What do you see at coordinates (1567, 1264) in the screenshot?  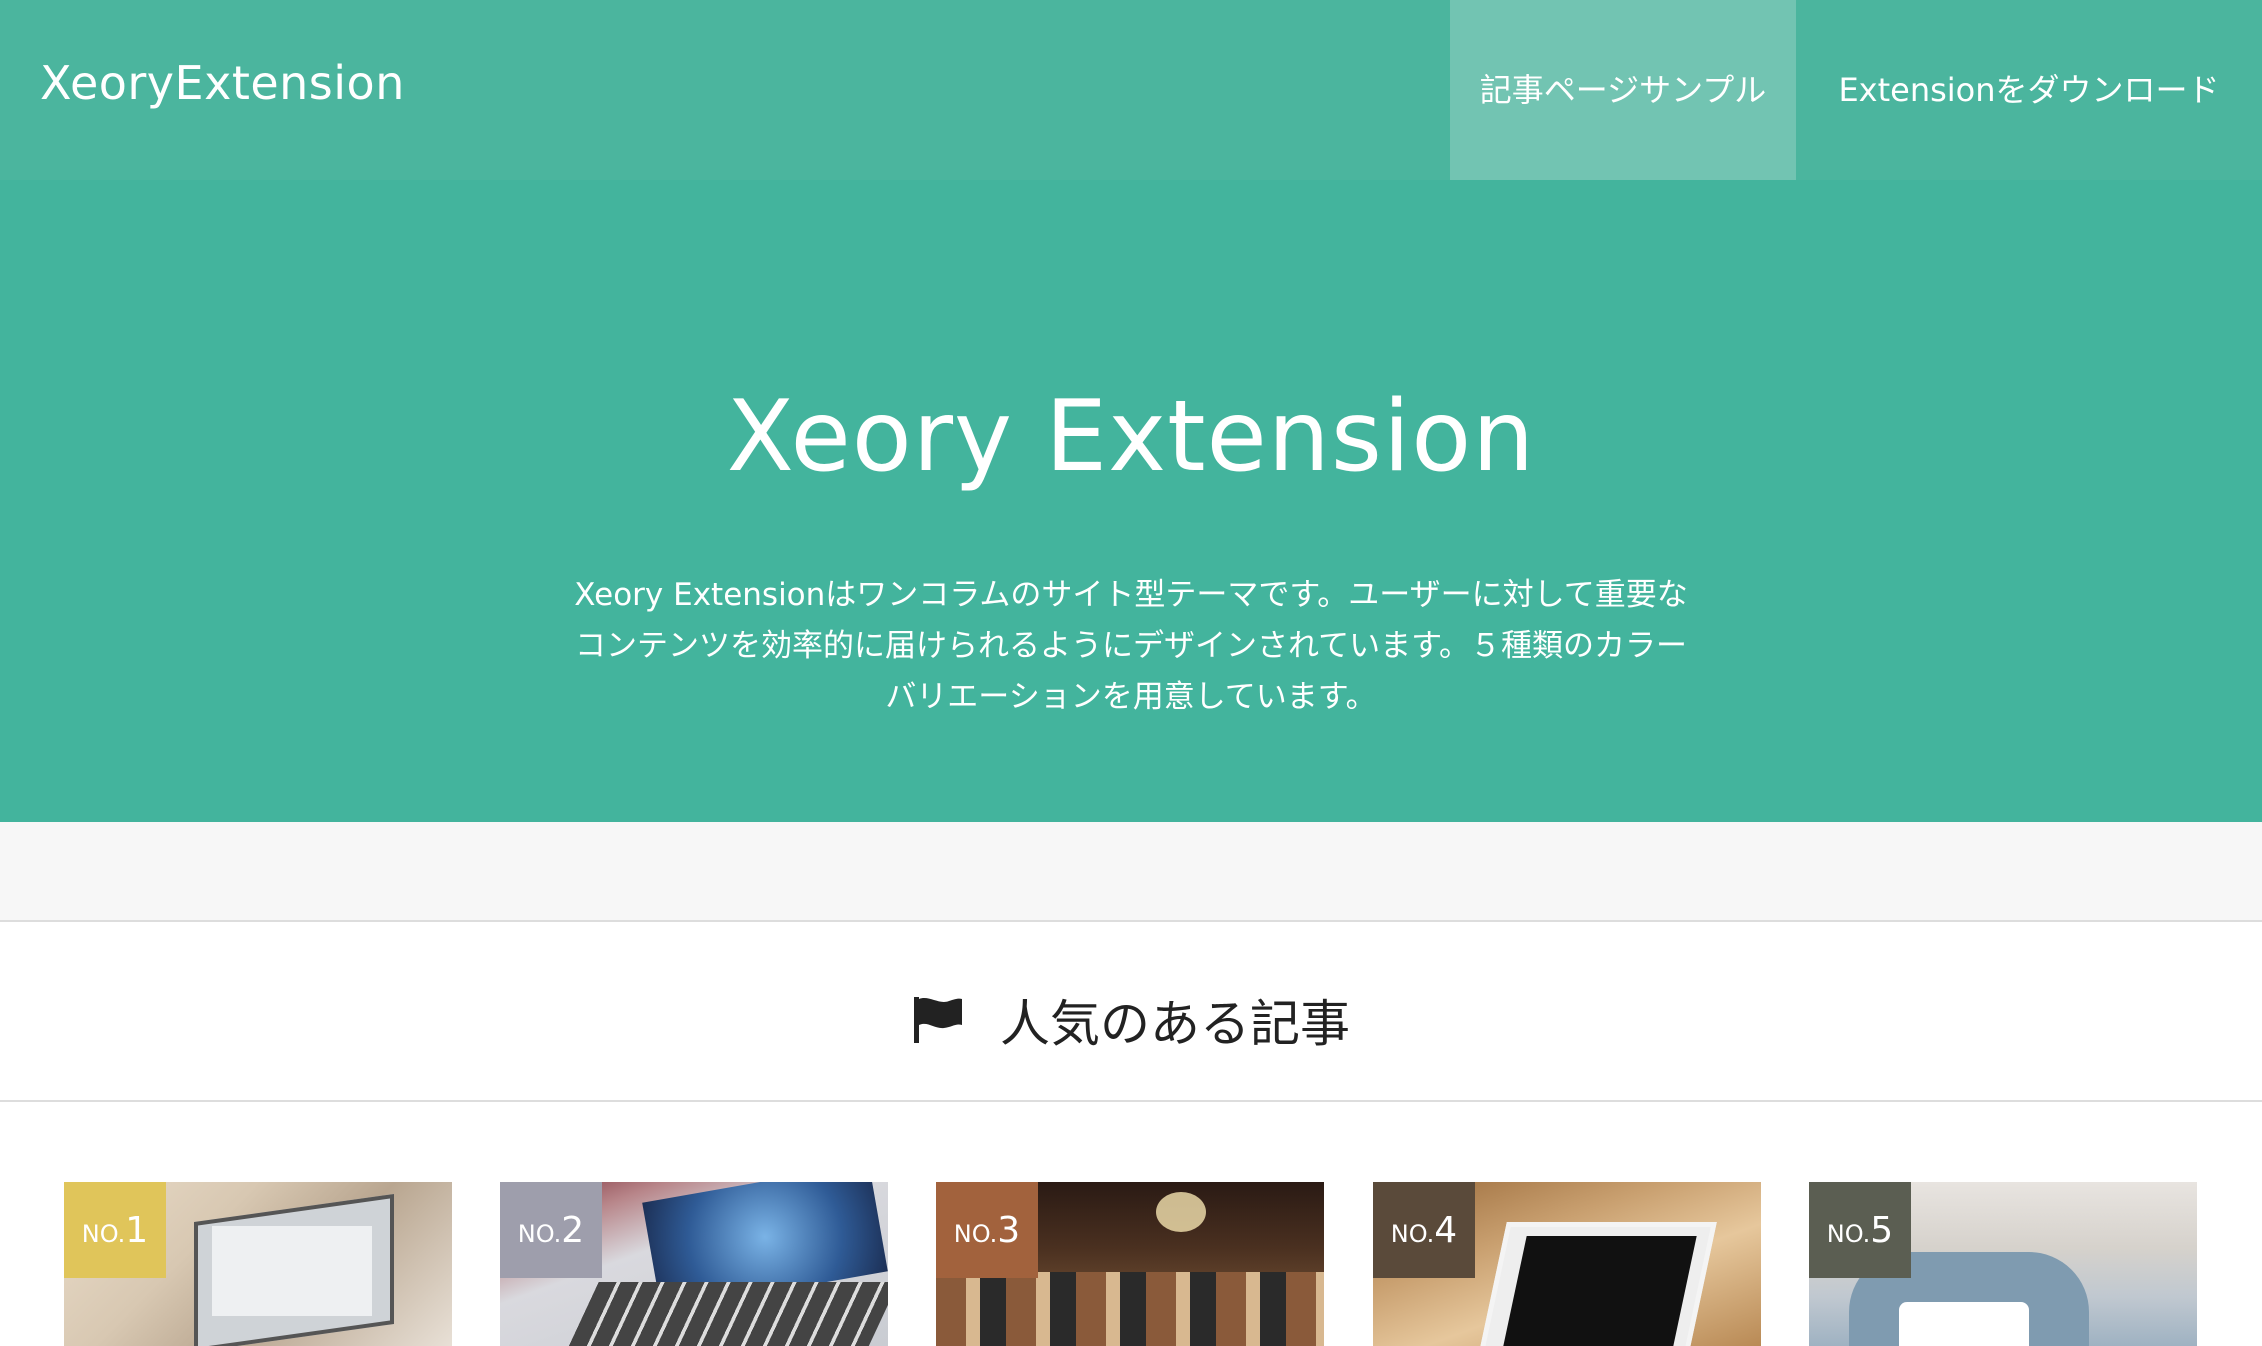 I see `popular-card: NO. 4` at bounding box center [1567, 1264].